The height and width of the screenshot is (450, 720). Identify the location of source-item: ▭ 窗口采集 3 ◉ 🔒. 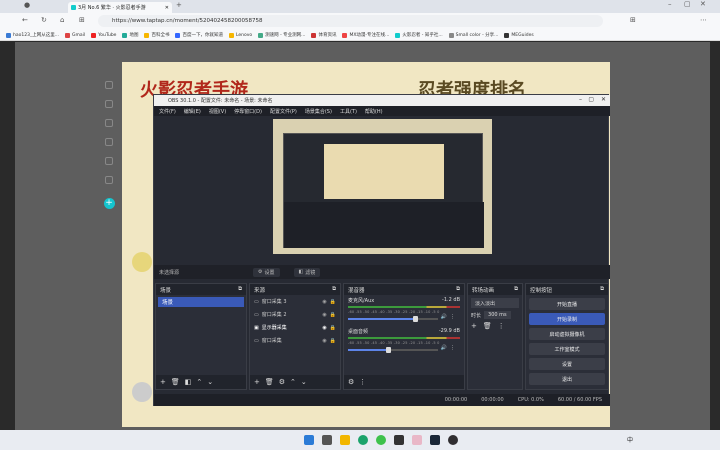
(295, 301).